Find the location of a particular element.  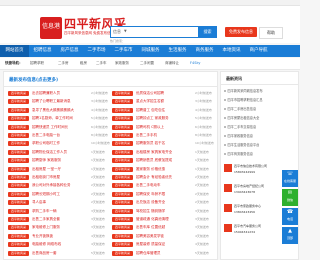

quick-nav-item-cars: 二手车 is located at coordinates (101, 63).